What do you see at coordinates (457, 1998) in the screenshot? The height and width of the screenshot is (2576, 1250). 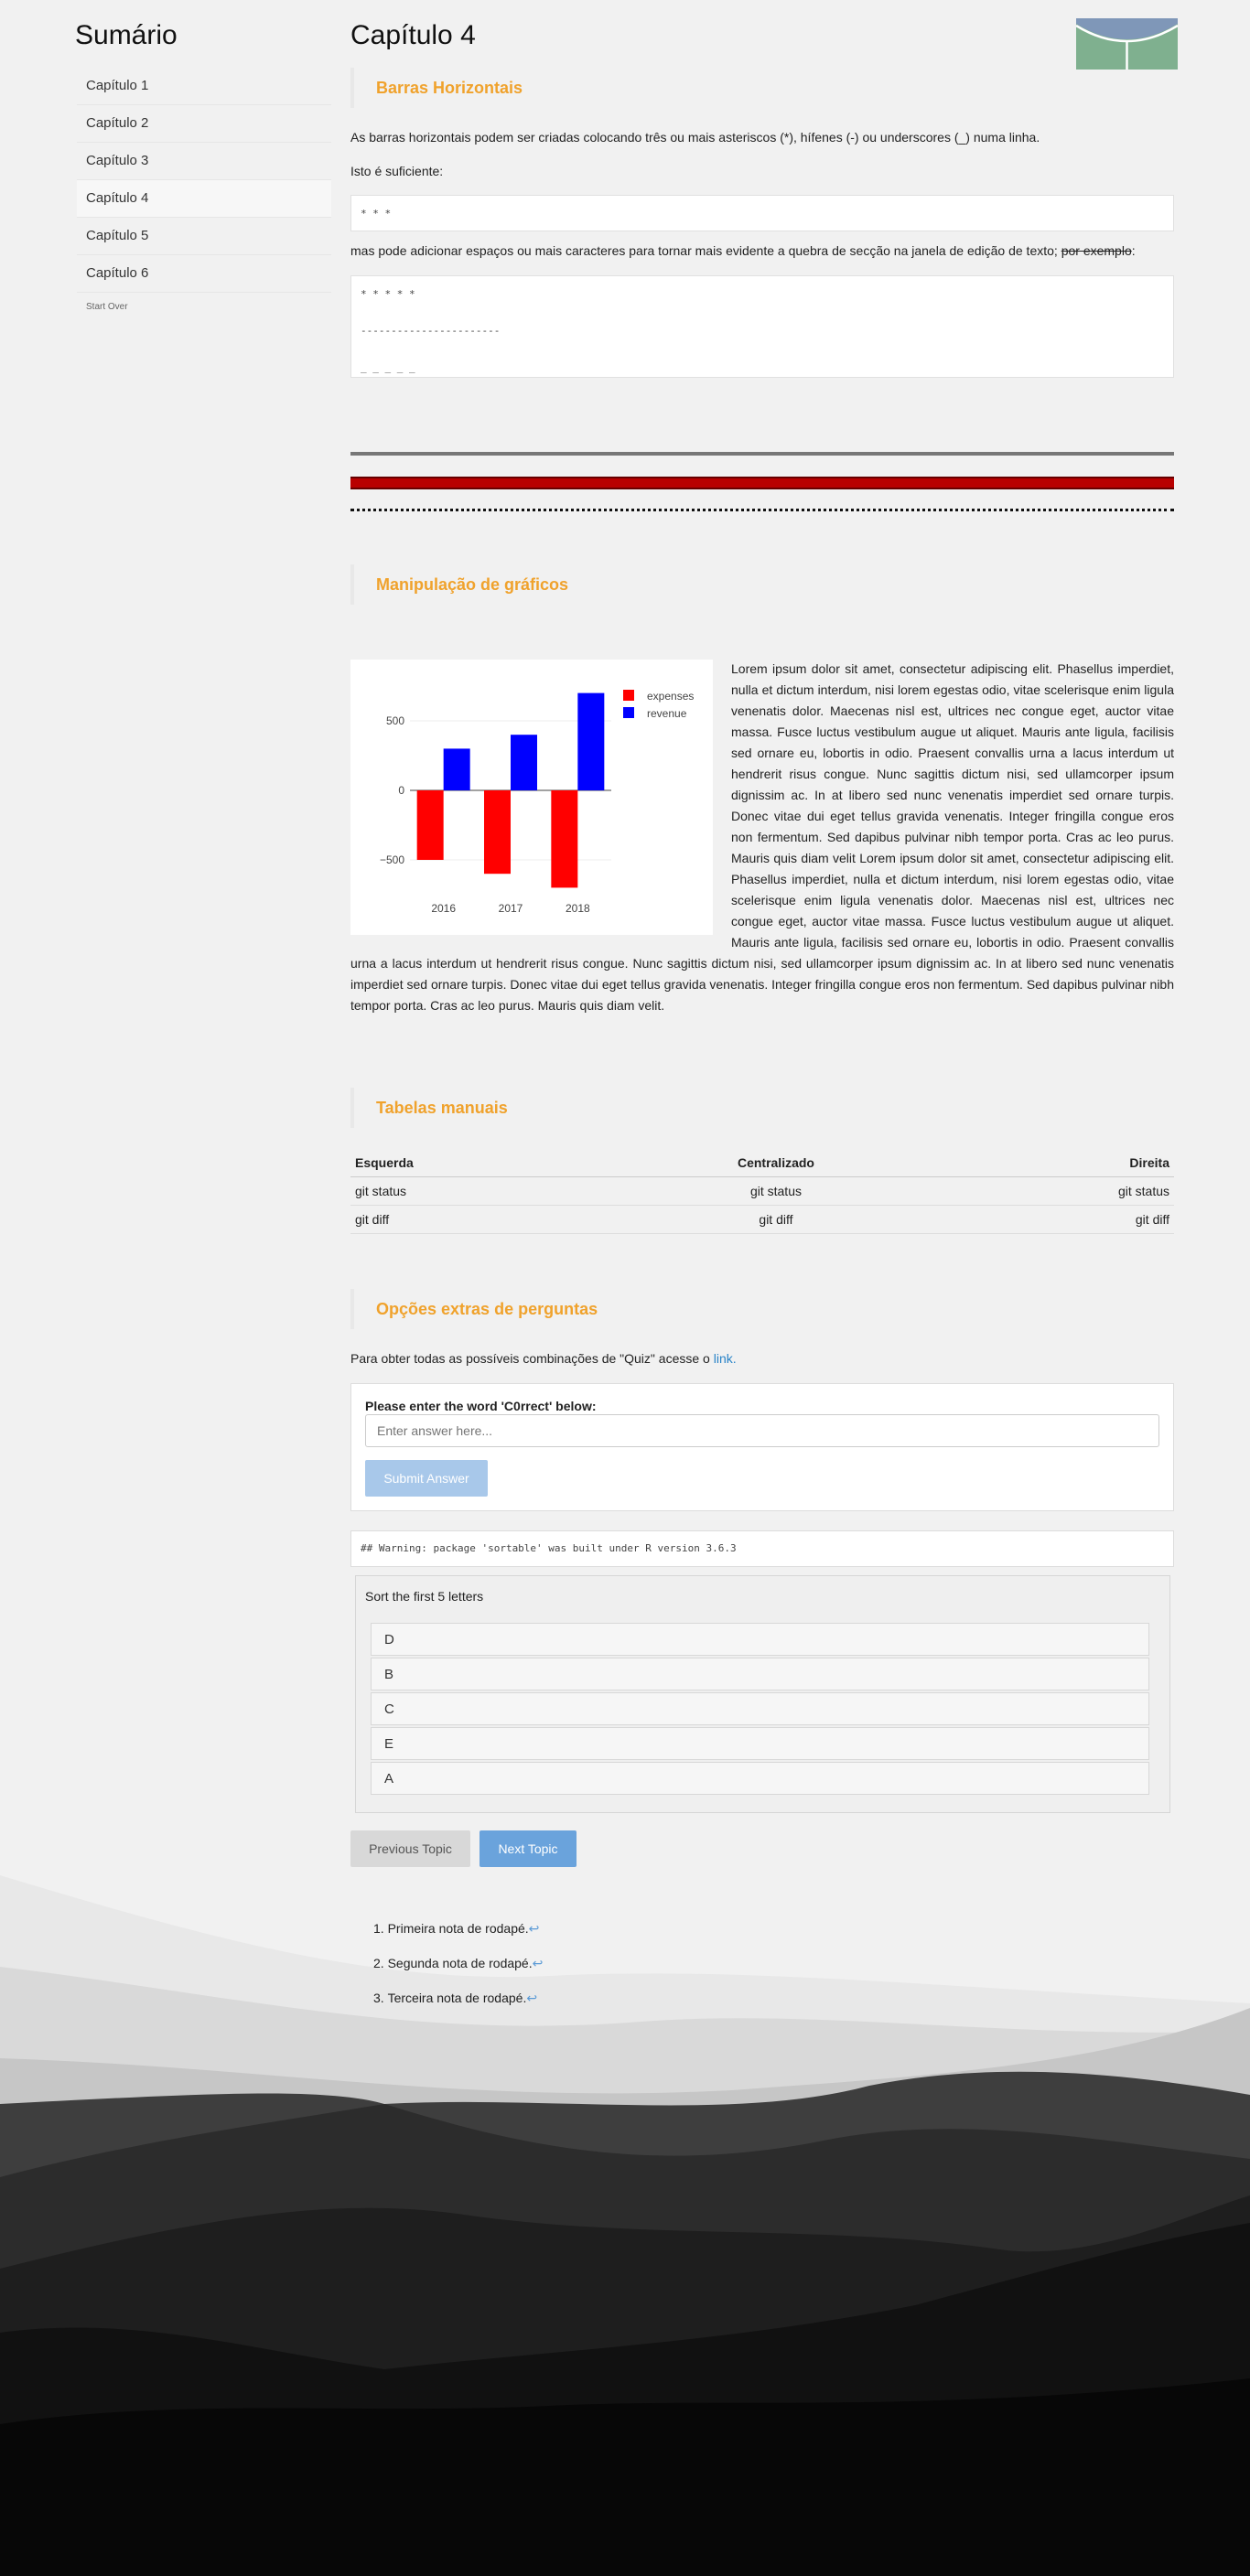 I see `footnote-text: Terceira nota de rodapé.` at bounding box center [457, 1998].